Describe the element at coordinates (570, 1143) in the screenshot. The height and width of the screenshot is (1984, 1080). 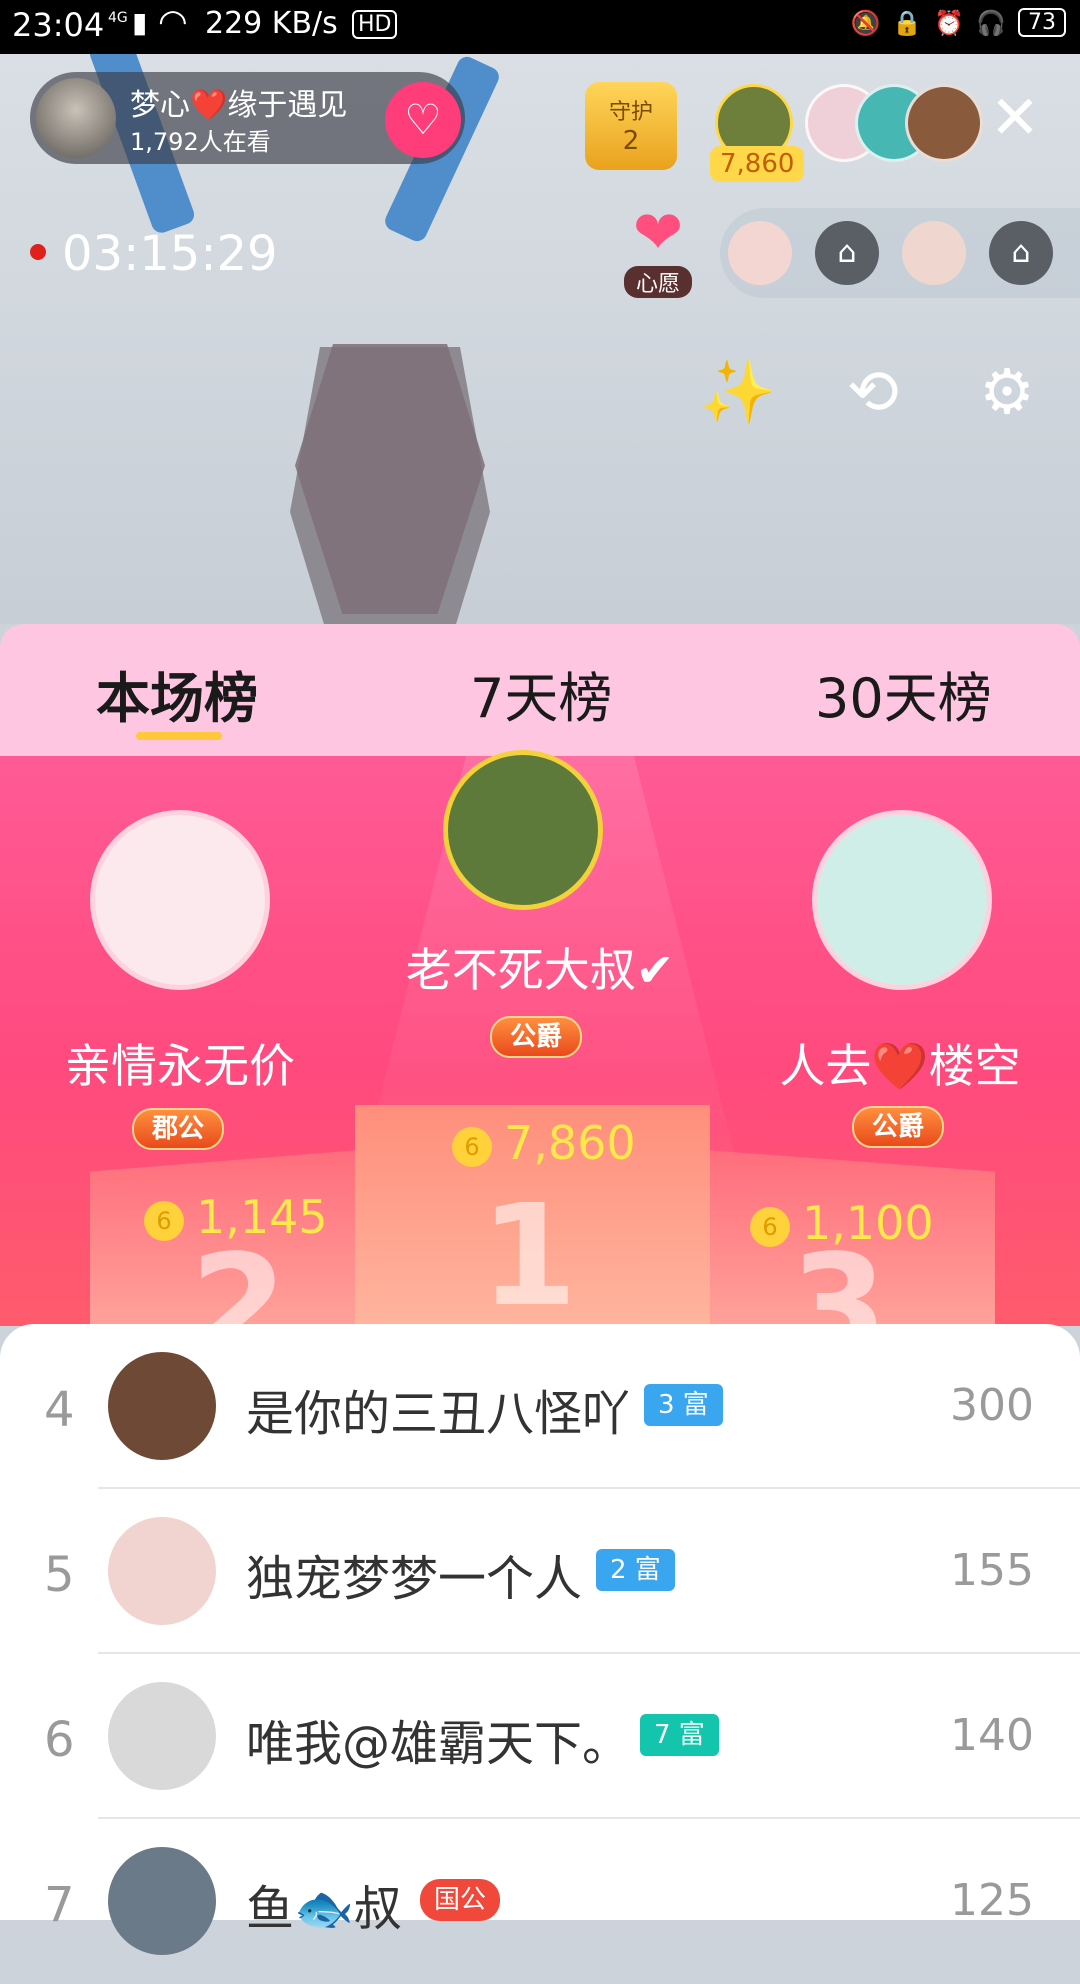
I see `first-place-score-value: 7,860` at that location.